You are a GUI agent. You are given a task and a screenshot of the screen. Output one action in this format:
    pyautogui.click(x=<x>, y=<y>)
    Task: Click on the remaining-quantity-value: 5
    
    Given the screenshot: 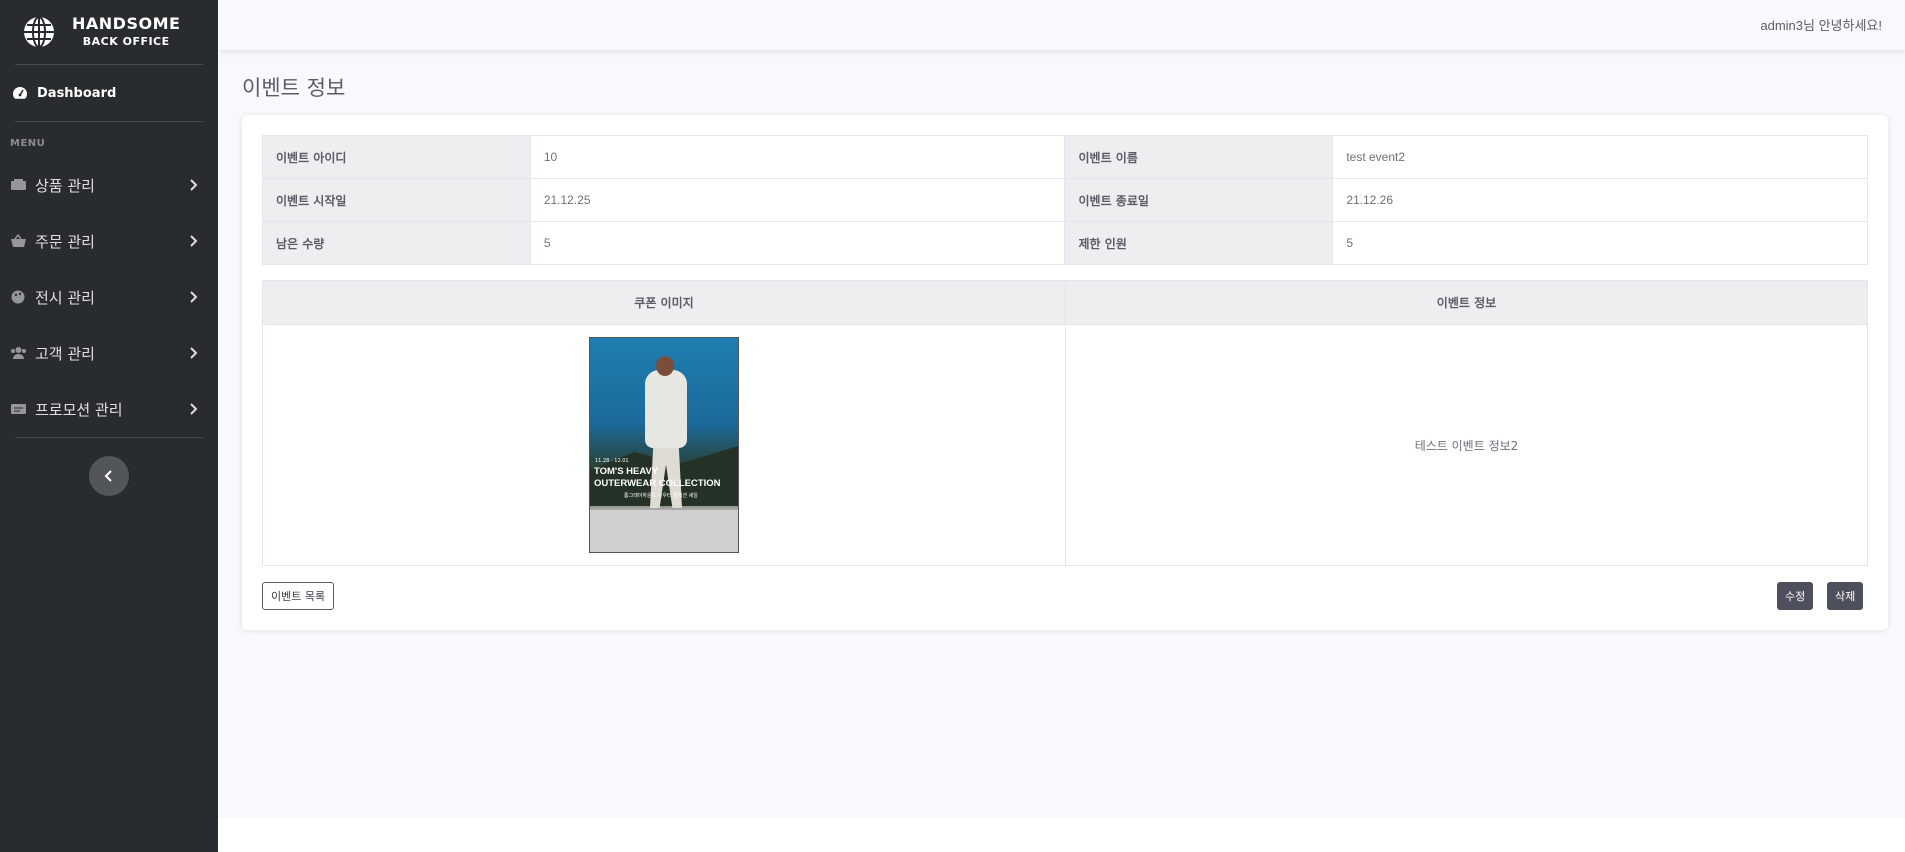 What is the action you would take?
    pyautogui.click(x=797, y=243)
    